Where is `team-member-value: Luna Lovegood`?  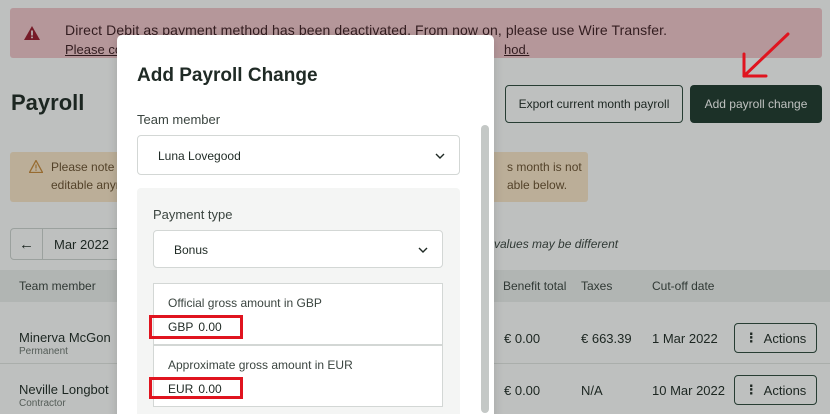 team-member-value: Luna Lovegood is located at coordinates (199, 156).